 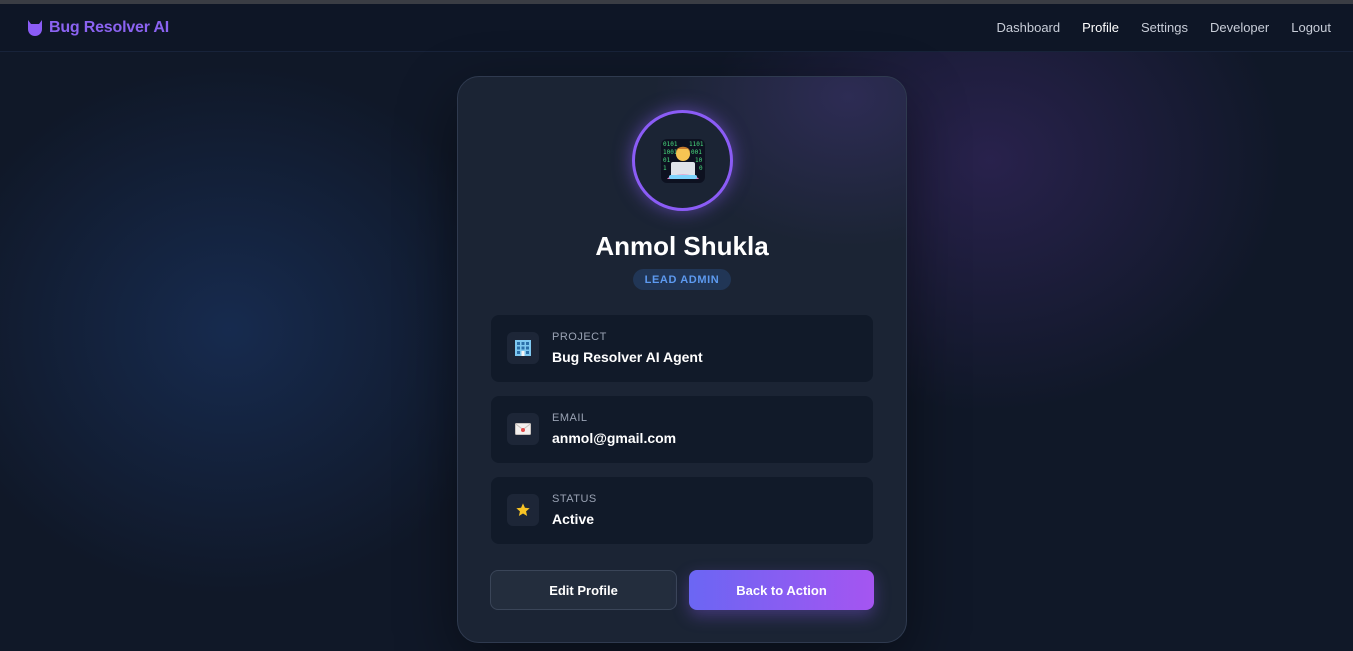 What do you see at coordinates (667, 160) in the screenshot?
I see `svg-text: 01` at bounding box center [667, 160].